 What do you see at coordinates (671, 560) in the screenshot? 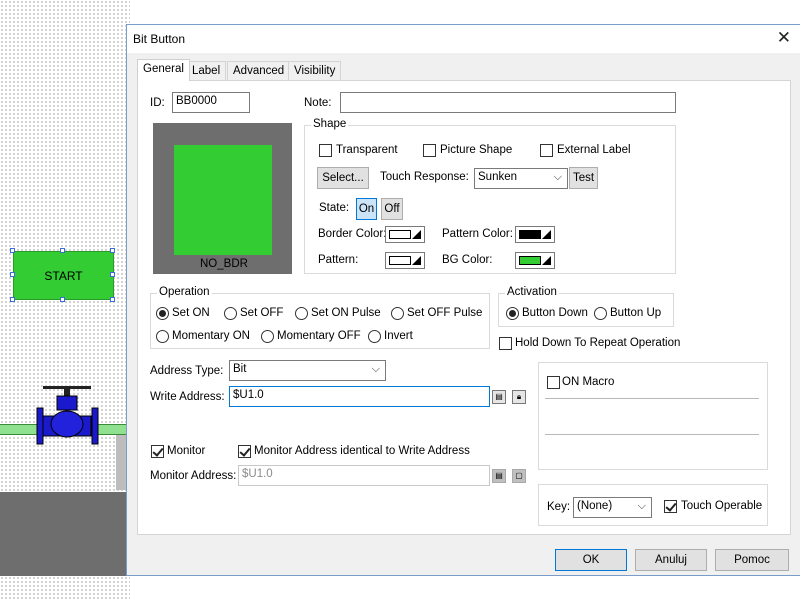
I see `cancel-button: Anuluj` at bounding box center [671, 560].